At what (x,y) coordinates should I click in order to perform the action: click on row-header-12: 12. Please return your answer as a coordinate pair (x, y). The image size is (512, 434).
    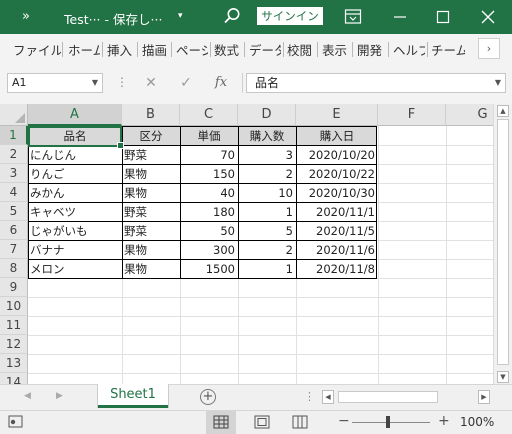
    Looking at the image, I should click on (14, 344).